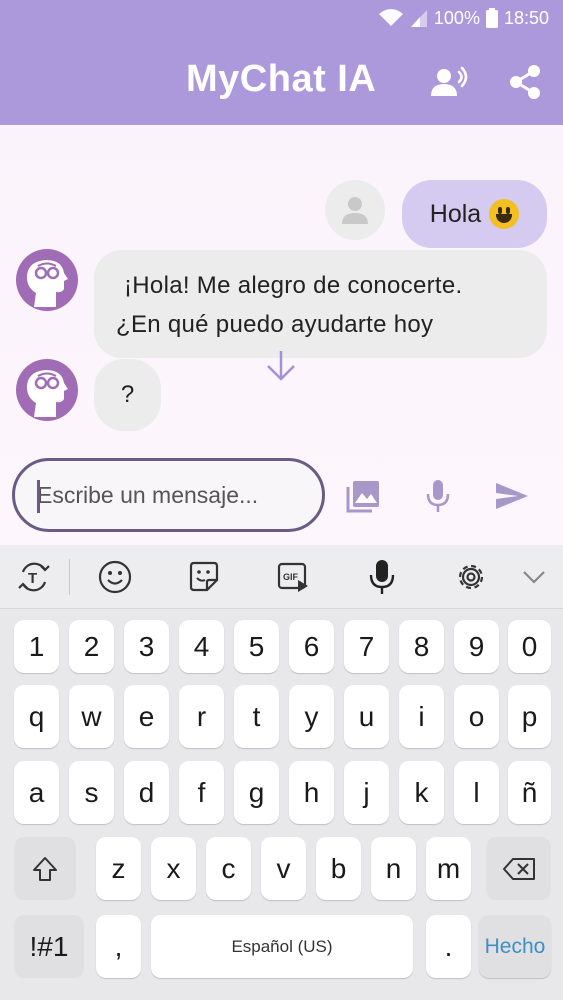  Describe the element at coordinates (515, 946) in the screenshot. I see `done-key: Hecho` at that location.